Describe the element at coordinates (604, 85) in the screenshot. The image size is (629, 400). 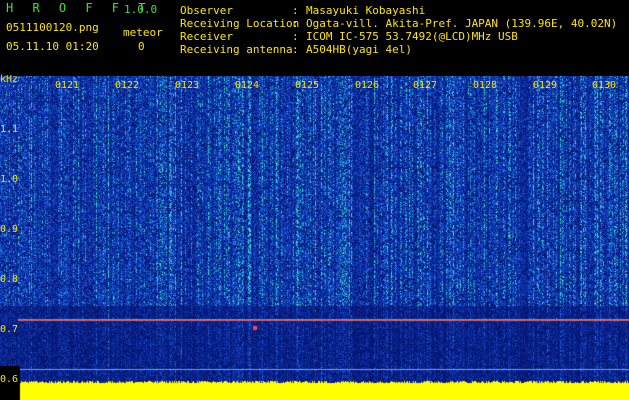
I see `x-tick-label: 0130` at that location.